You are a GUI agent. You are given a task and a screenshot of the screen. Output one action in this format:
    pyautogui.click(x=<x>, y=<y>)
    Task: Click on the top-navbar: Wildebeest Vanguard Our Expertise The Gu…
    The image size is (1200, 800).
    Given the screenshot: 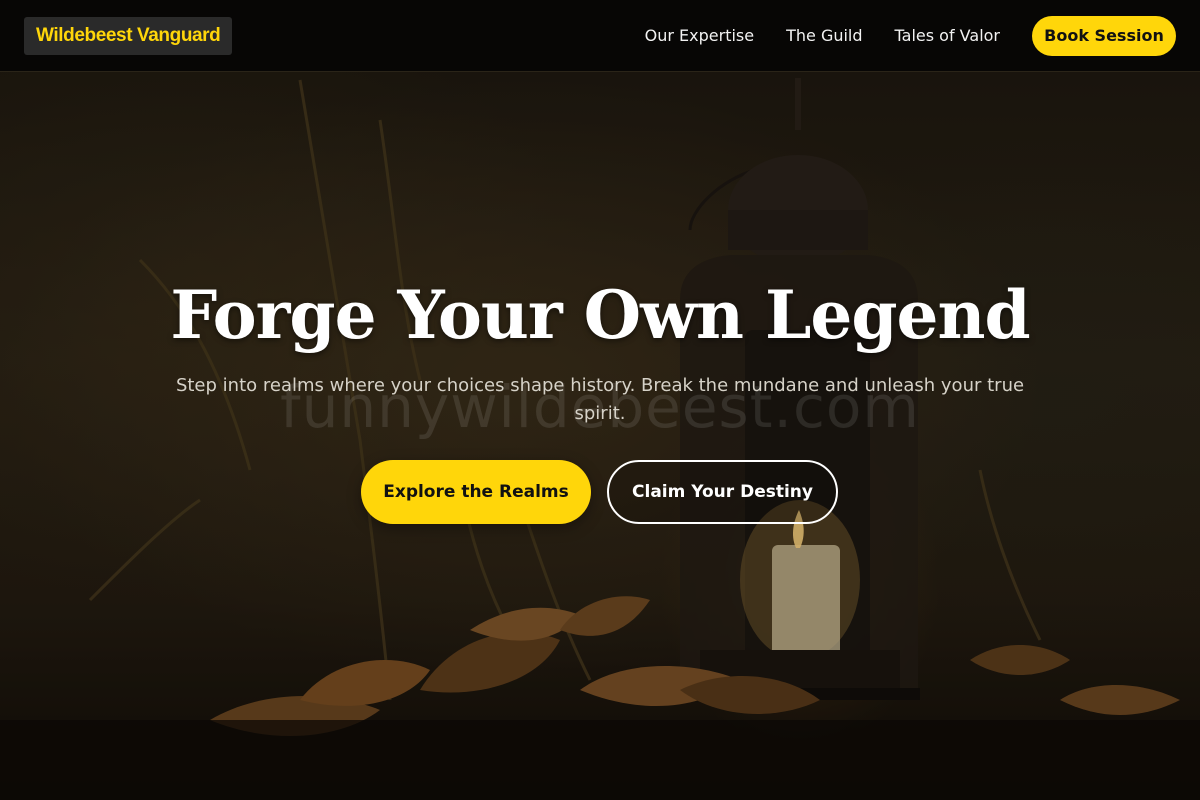 What is the action you would take?
    pyautogui.click(x=600, y=36)
    